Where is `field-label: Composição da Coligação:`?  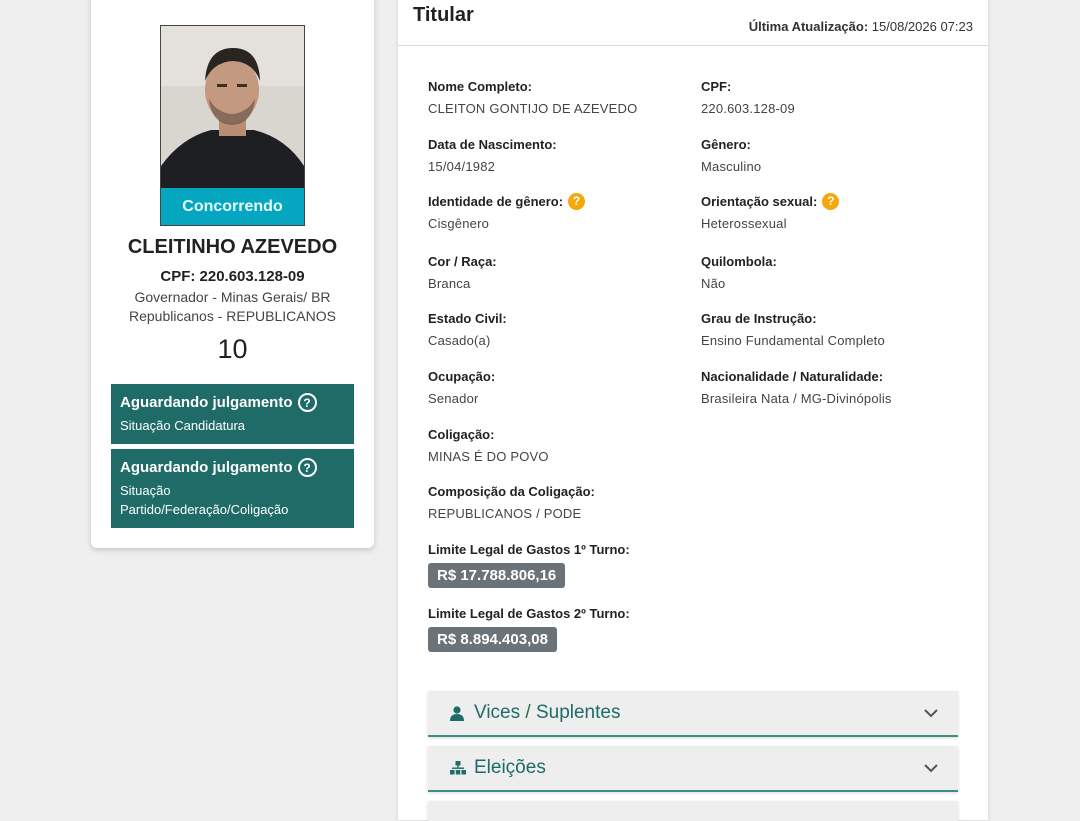
field-label: Composição da Coligação: is located at coordinates (511, 491).